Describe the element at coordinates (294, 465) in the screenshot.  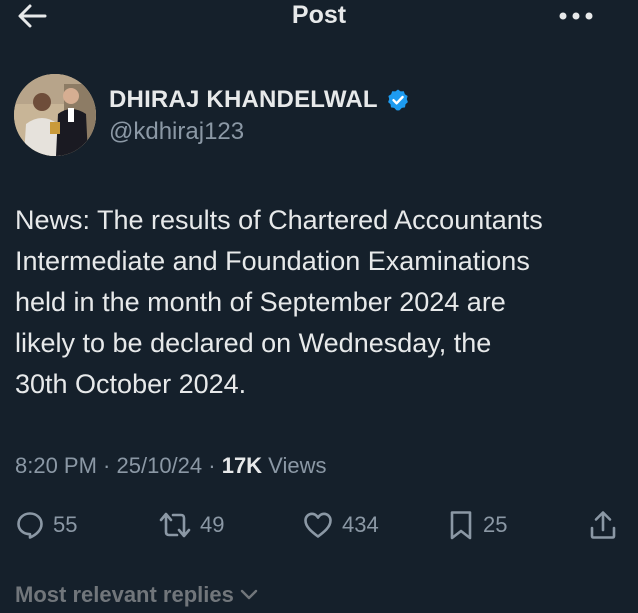
I see `views-label: Views` at that location.